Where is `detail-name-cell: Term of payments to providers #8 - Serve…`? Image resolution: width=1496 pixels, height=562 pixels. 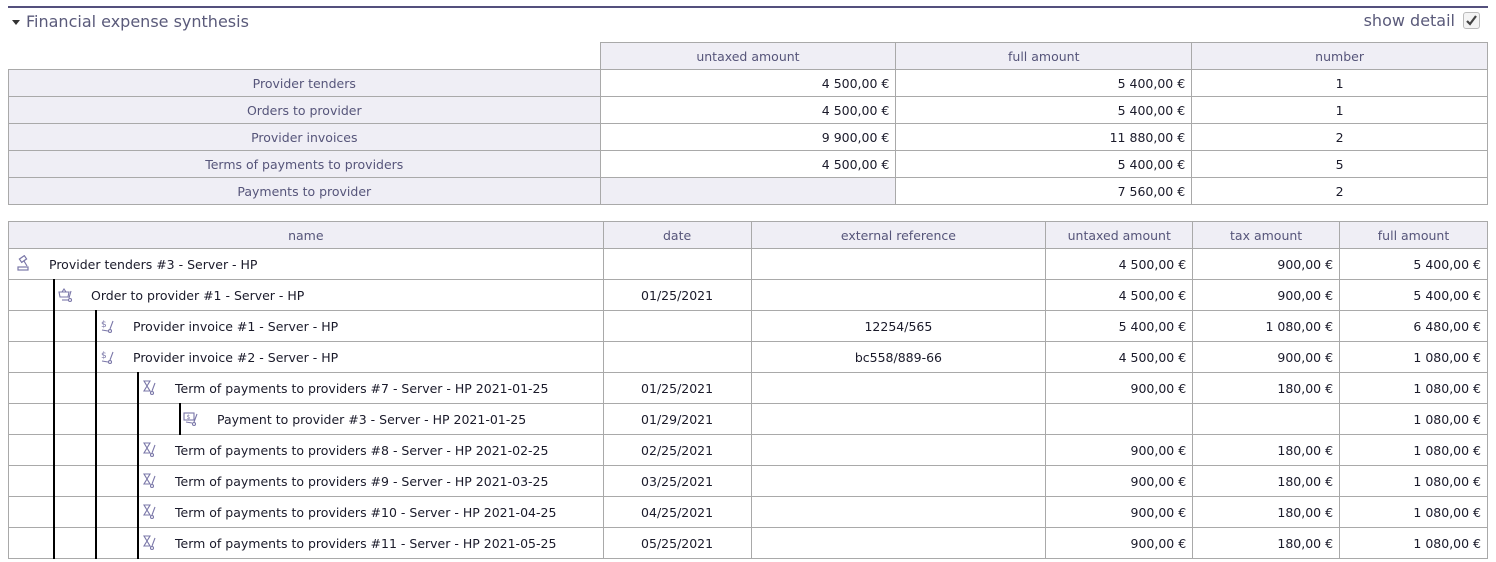
detail-name-cell: Term of payments to providers #8 - Serve… is located at coordinates (306, 450).